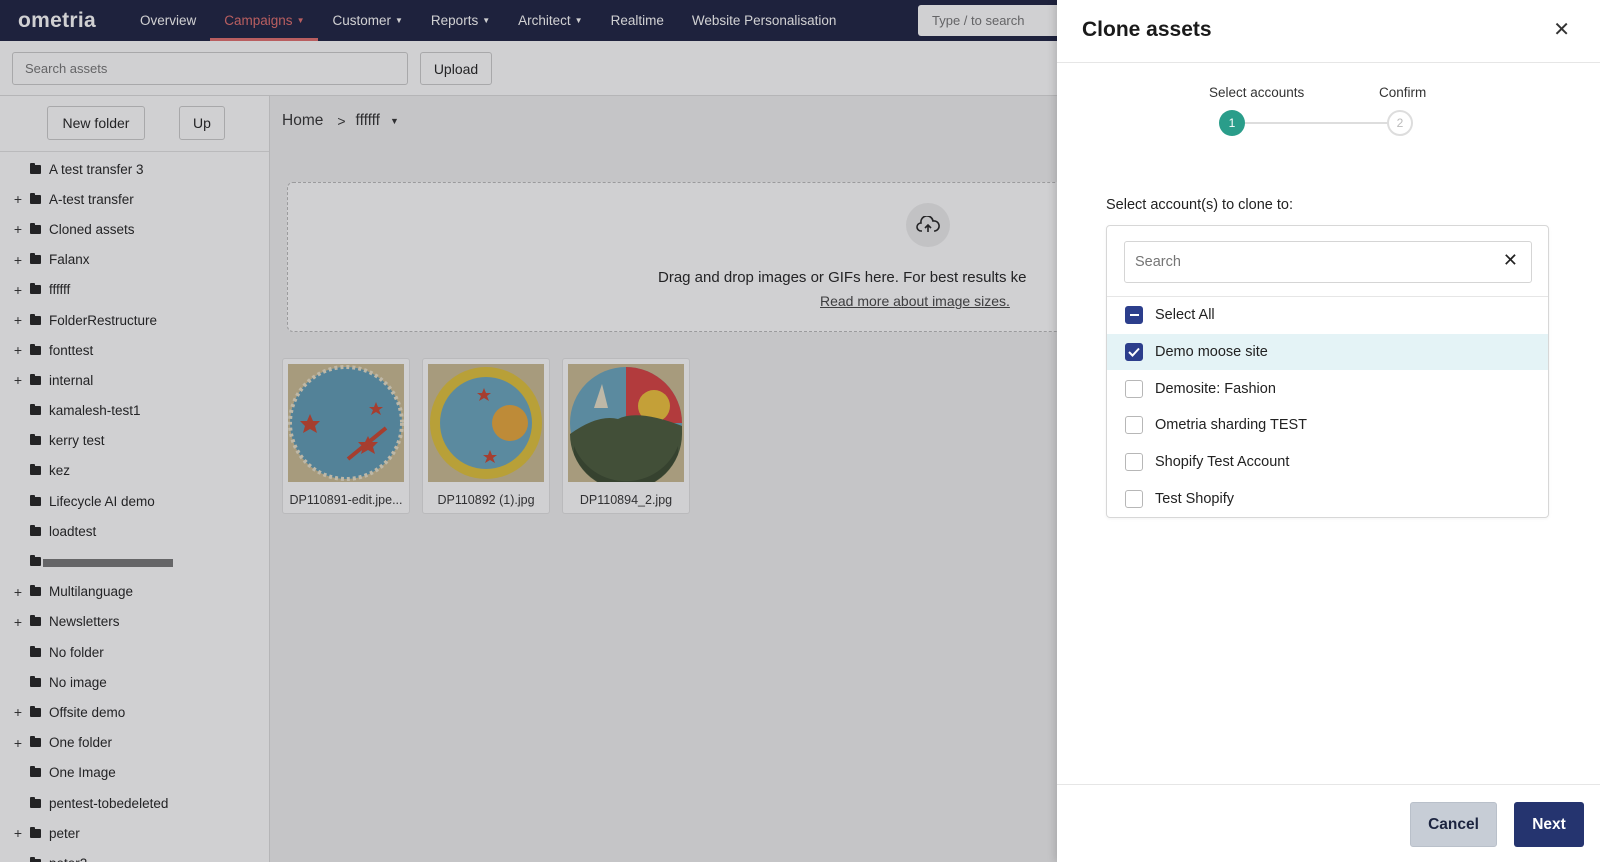  What do you see at coordinates (1199, 205) in the screenshot?
I see `select-accounts-label: Select account(s) to clone to:` at bounding box center [1199, 205].